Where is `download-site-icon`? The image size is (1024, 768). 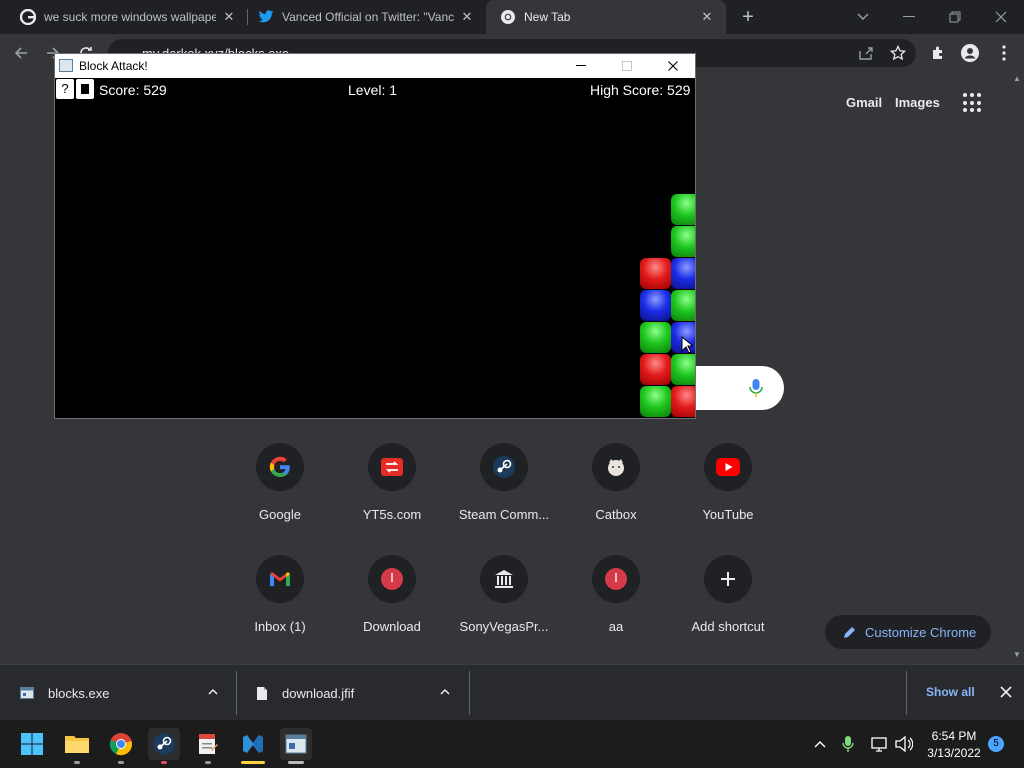
download-site-icon is located at coordinates (392, 579).